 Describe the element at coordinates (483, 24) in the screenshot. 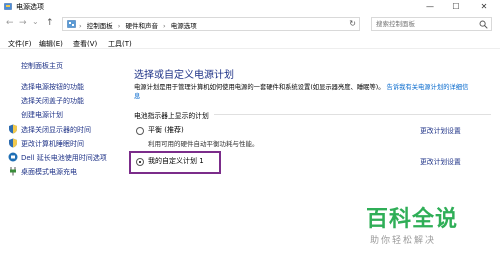

I see `search-icon` at that location.